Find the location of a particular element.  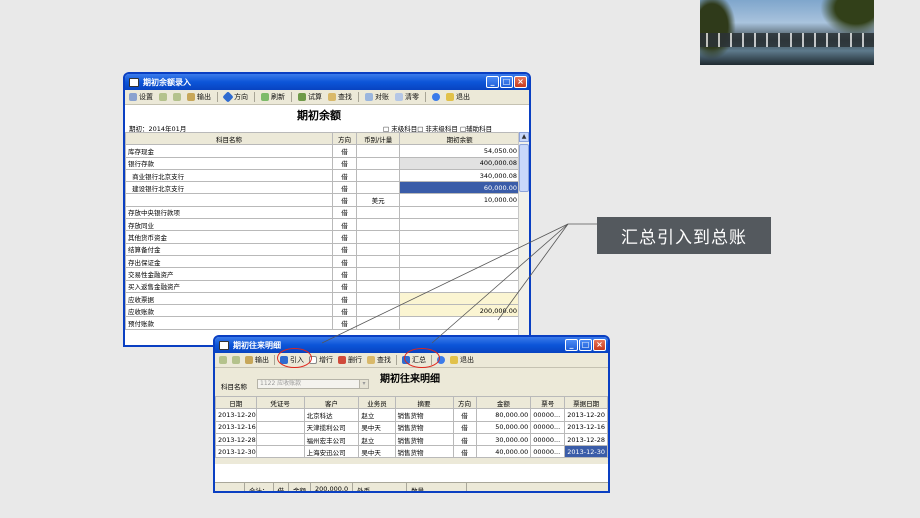

subject-name: 库存现金 is located at coordinates (229, 151).